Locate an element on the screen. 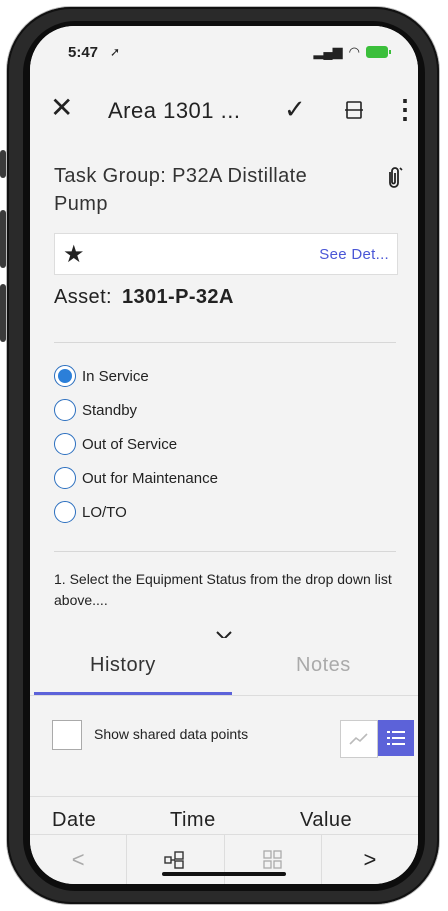 This screenshot has width=448, height=911. history-table-header: Date Time Value is located at coordinates (224, 816).